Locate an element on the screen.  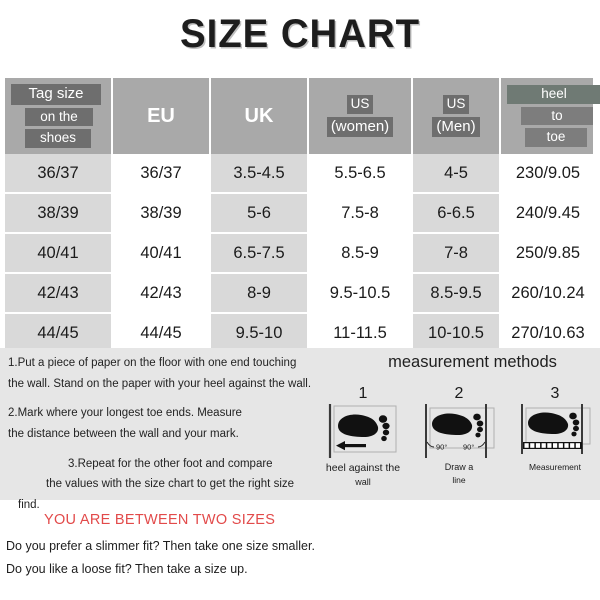
cell-eu: 44/45 is located at coordinates (162, 333).